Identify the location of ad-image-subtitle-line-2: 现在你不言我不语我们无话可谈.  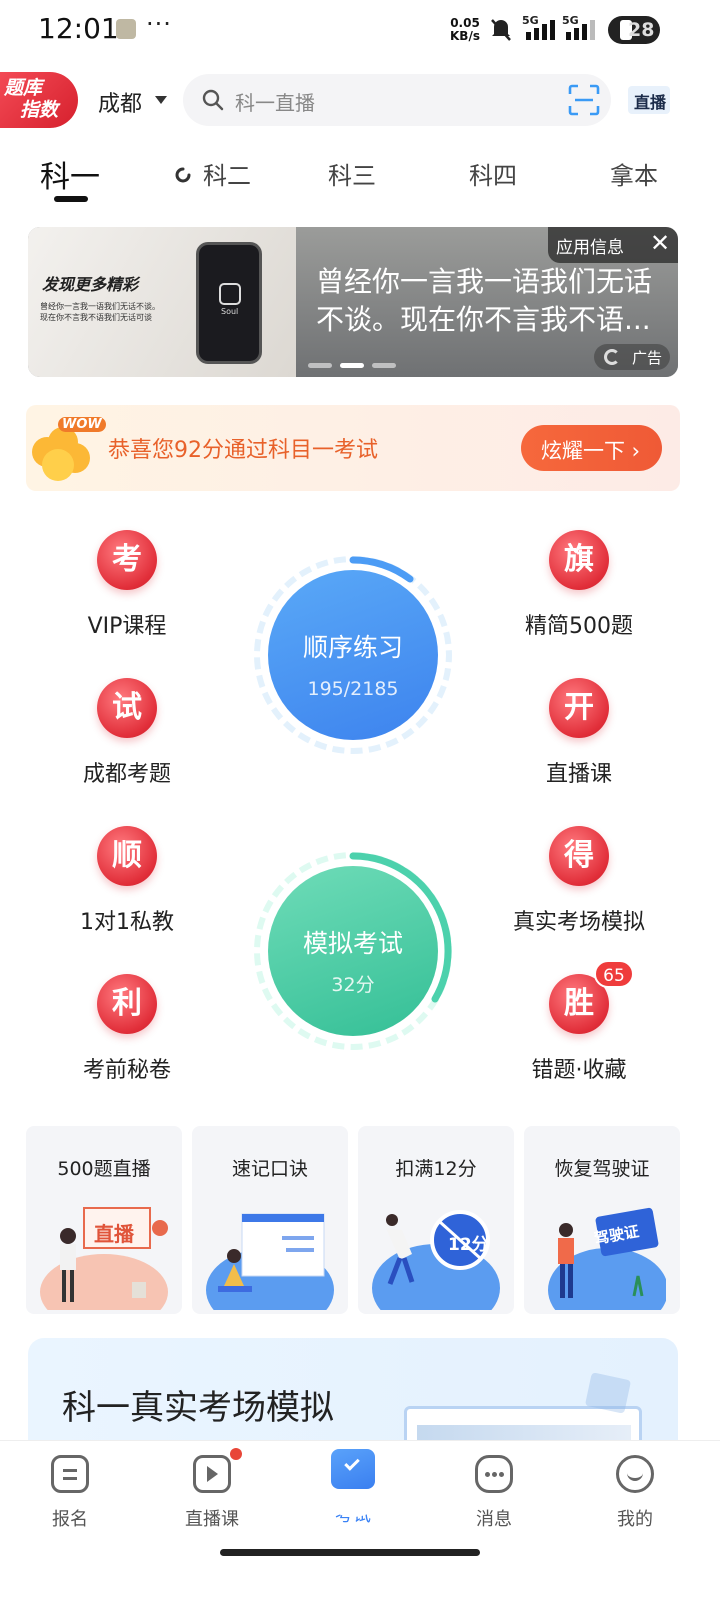
(96, 317).